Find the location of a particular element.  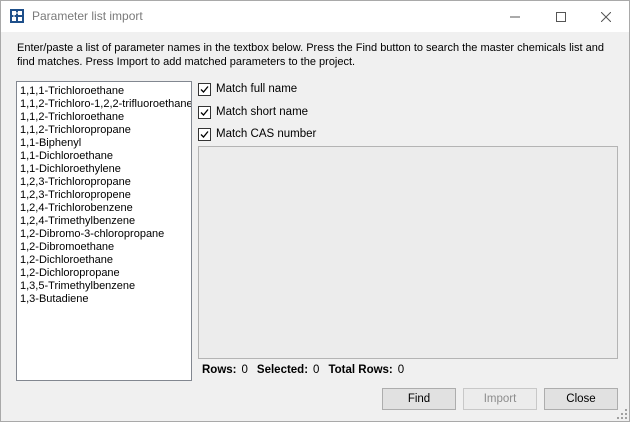

find-button: Find is located at coordinates (419, 399).